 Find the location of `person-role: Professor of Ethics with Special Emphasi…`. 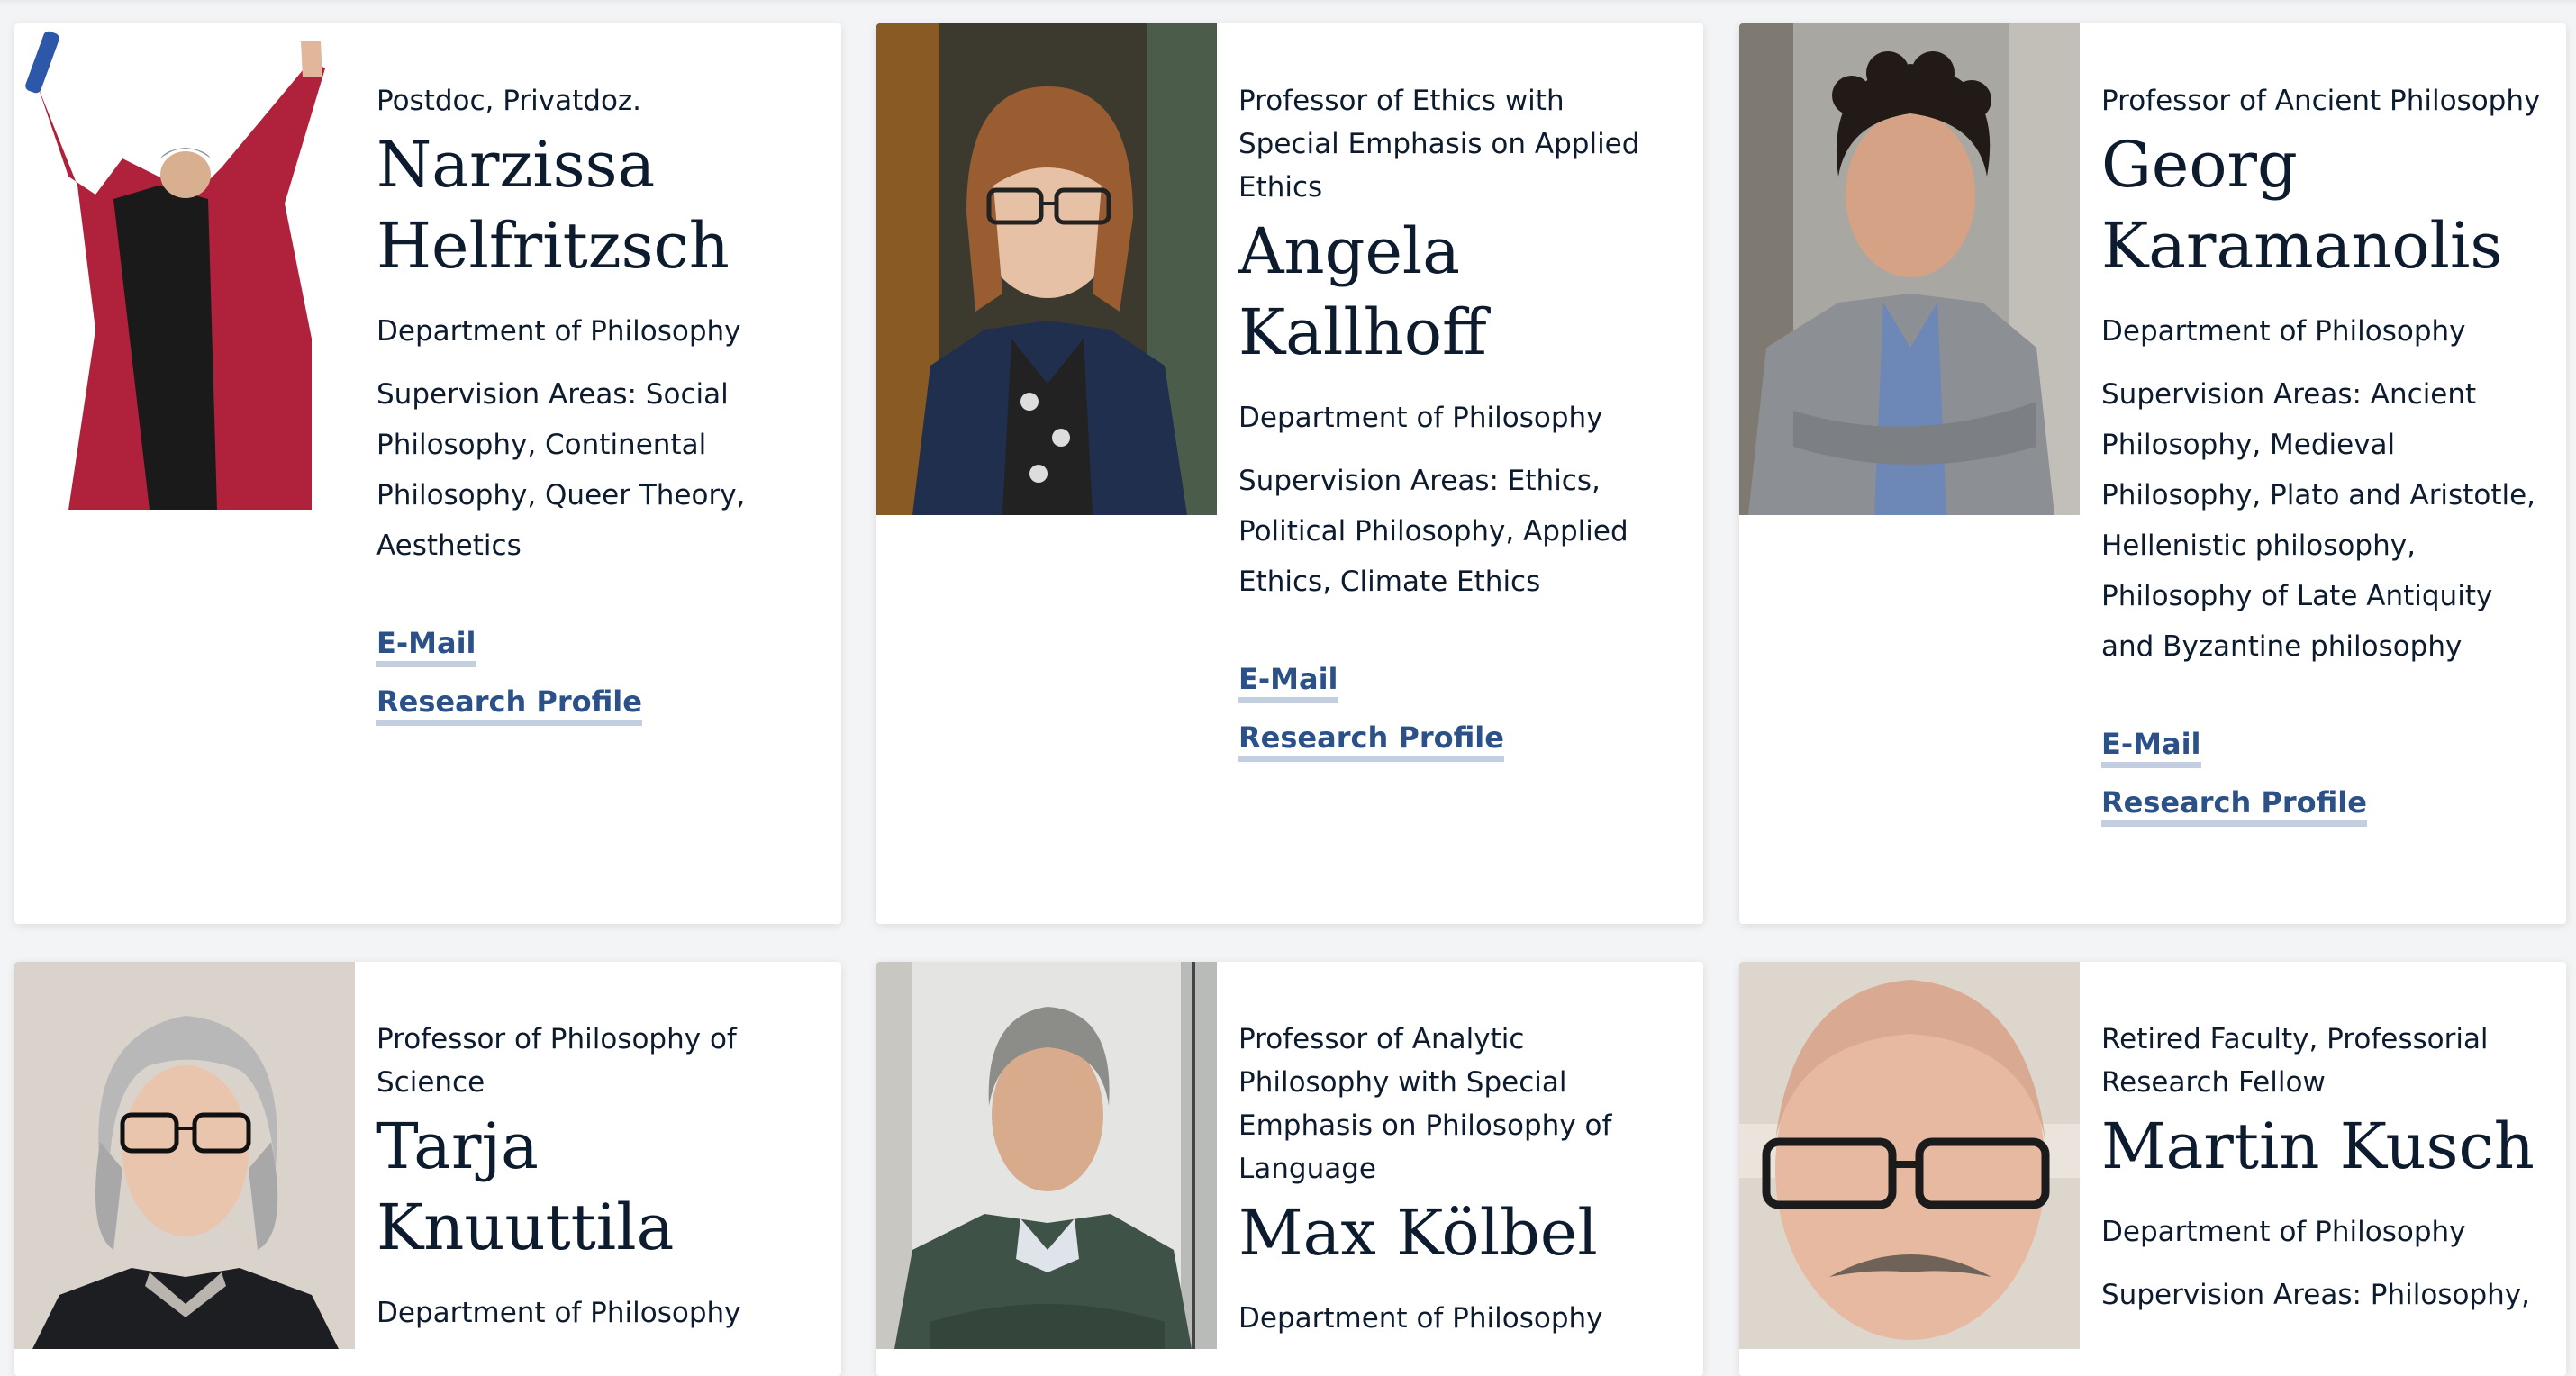

person-role: Professor of Ethics with Special Emphasi… is located at coordinates (1439, 144).